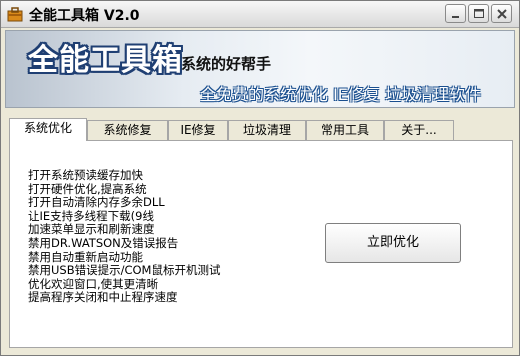 This screenshot has width=520, height=356. Describe the element at coordinates (105, 60) in the screenshot. I see `banner-title: 全能工具箱` at that location.